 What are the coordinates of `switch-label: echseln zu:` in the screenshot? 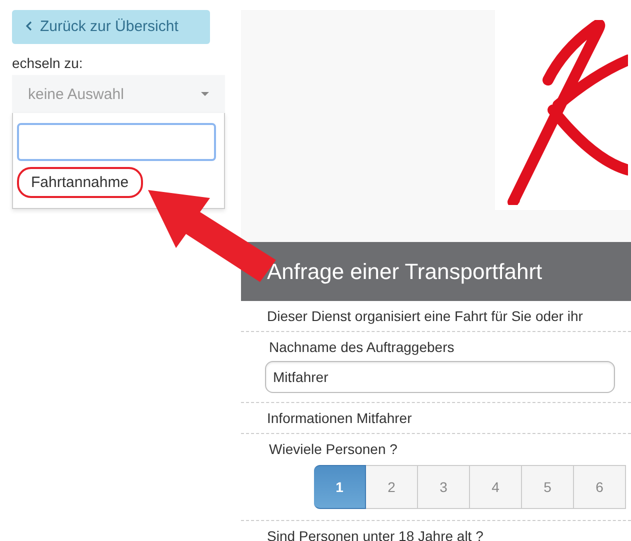 It's located at (48, 63).